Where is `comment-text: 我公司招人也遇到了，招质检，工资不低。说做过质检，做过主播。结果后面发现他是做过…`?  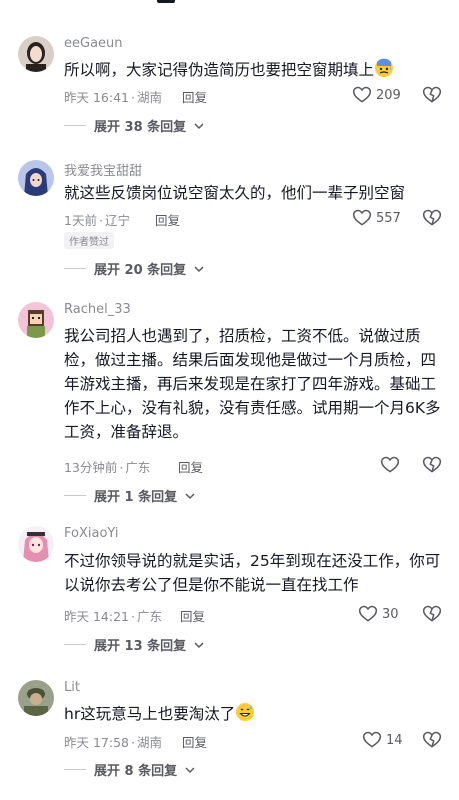
comment-text: 我公司招人也遇到了，招质检，工资不低。说做过质检，做过主播。结果后面发现他是做过… is located at coordinates (252, 384).